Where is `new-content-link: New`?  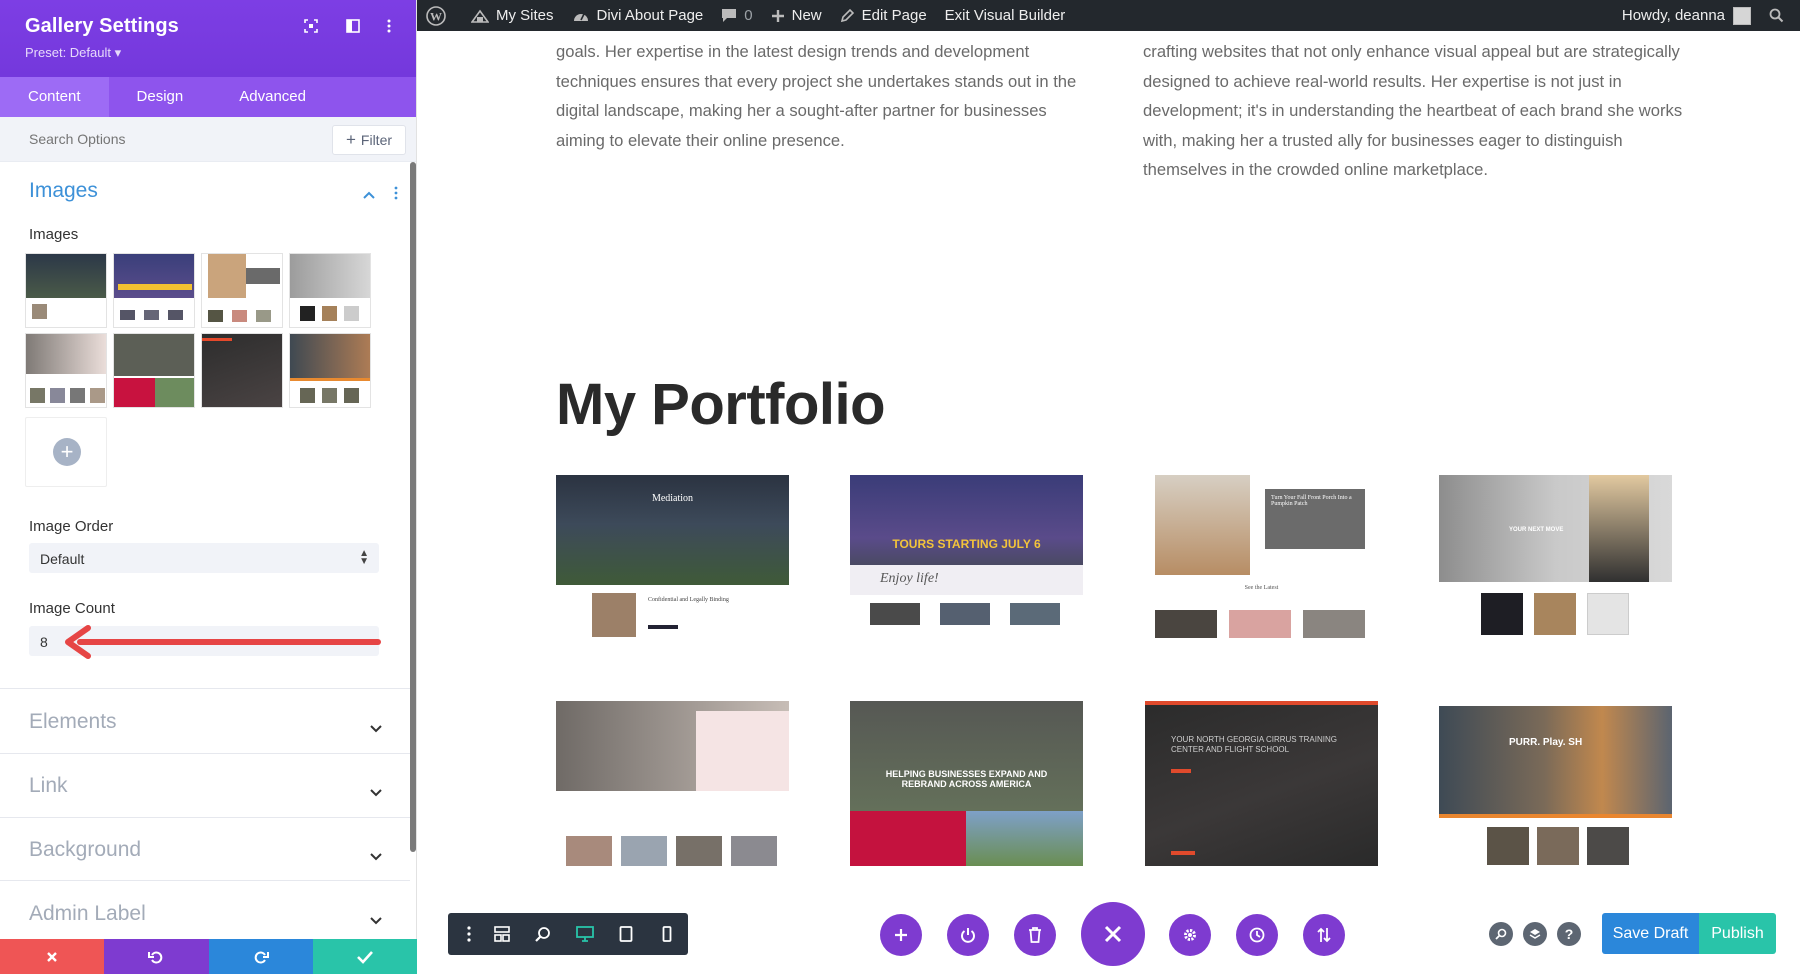 new-content-link: New is located at coordinates (796, 15).